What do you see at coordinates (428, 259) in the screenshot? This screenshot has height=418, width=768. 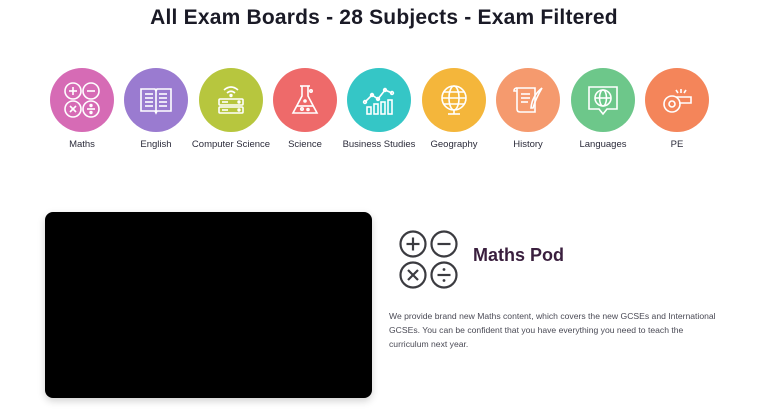 I see `maths-pod-icon` at bounding box center [428, 259].